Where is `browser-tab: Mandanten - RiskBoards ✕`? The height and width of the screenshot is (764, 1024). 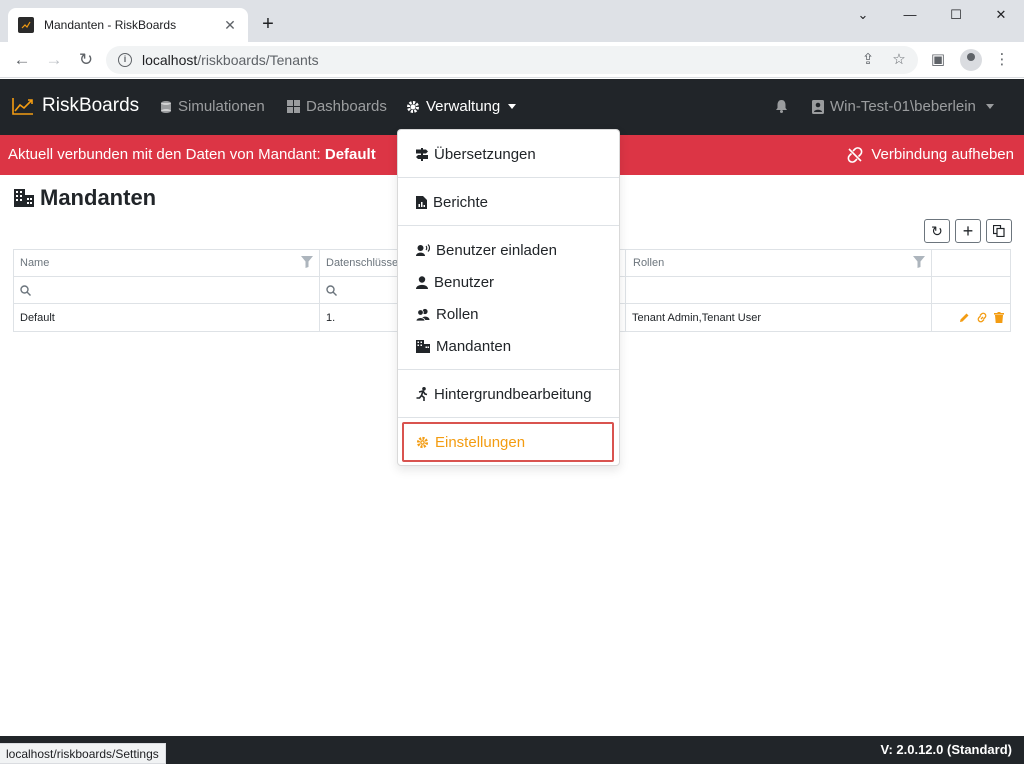 browser-tab: Mandanten - RiskBoards ✕ is located at coordinates (128, 25).